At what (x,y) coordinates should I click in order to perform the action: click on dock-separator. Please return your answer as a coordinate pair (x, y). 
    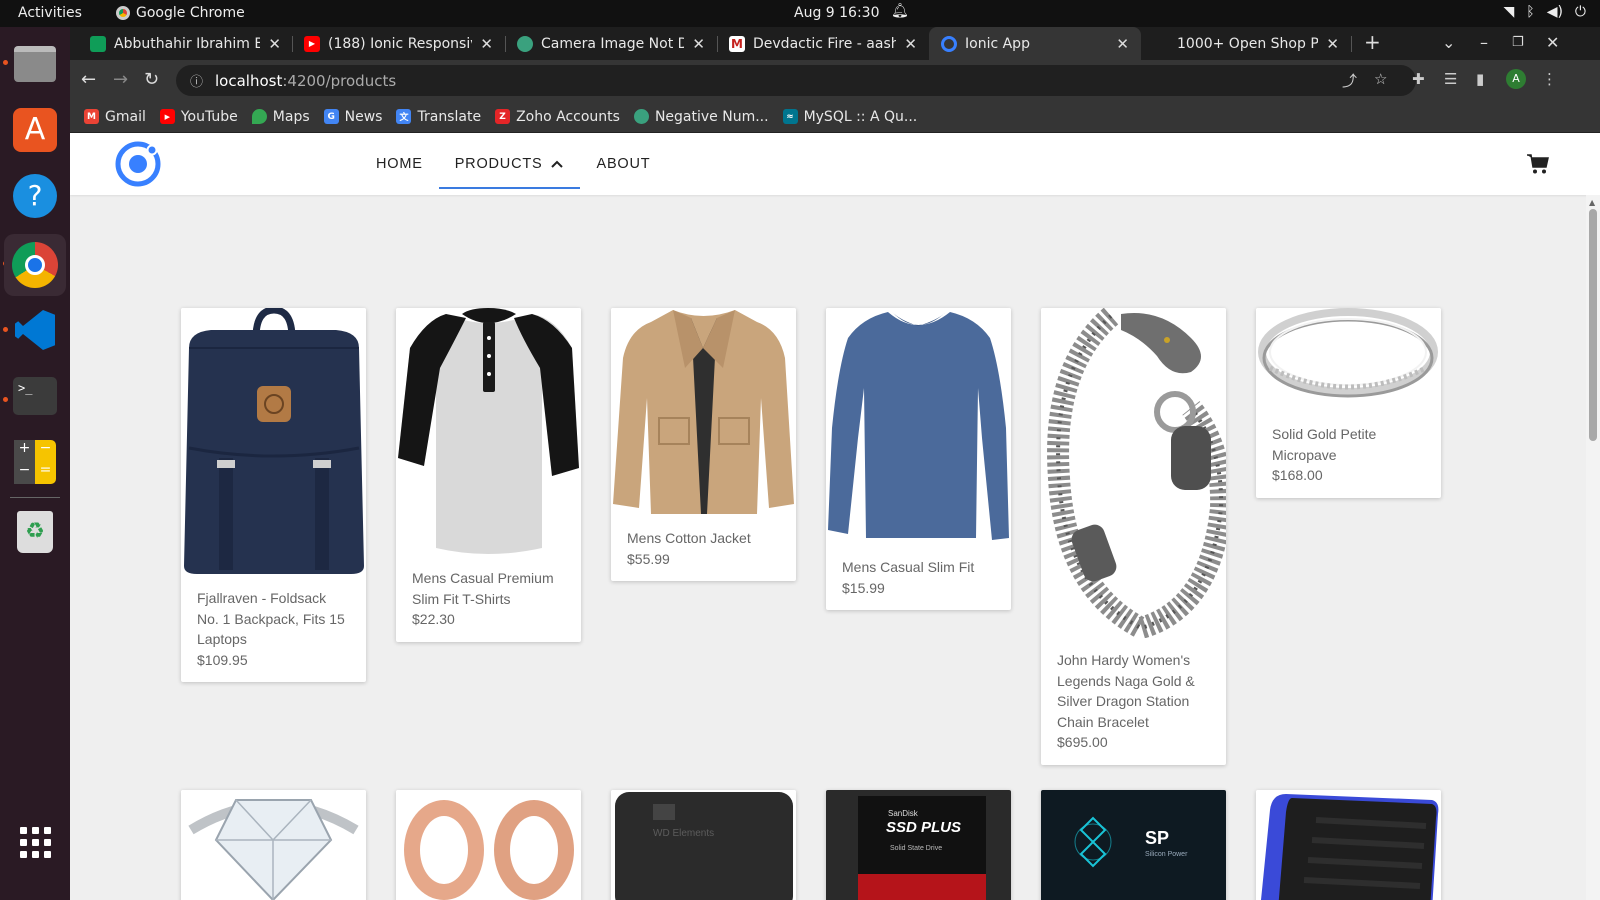
    Looking at the image, I should click on (35, 497).